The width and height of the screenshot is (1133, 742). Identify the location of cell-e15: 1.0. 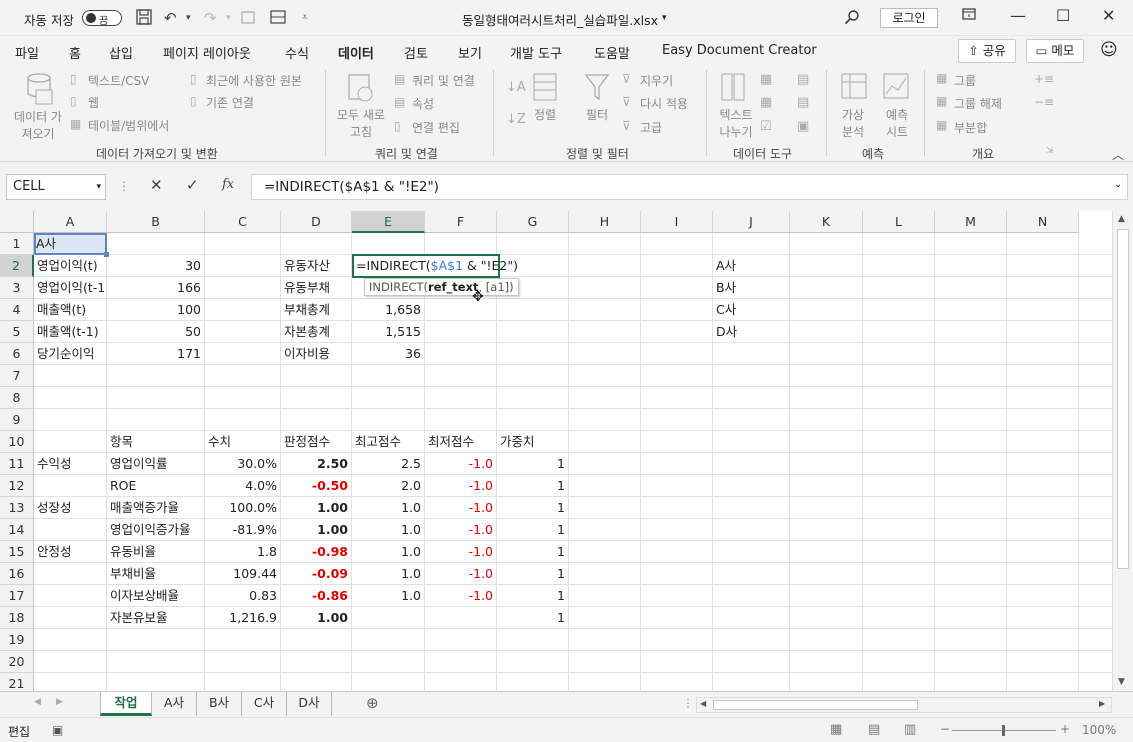
(388, 552).